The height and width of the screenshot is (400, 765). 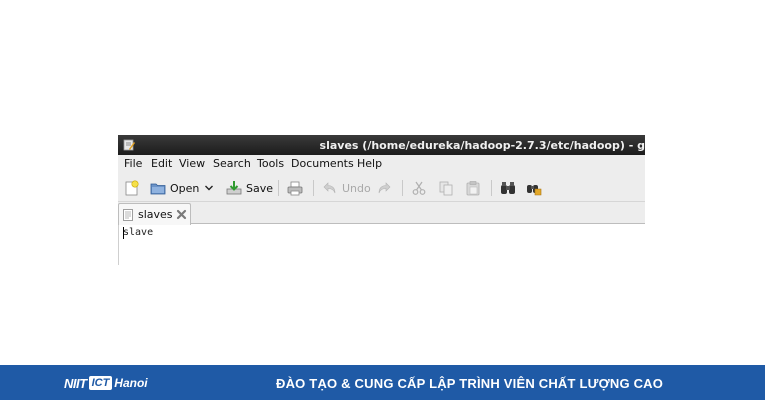 I want to click on undo-icon, so click(x=329, y=188).